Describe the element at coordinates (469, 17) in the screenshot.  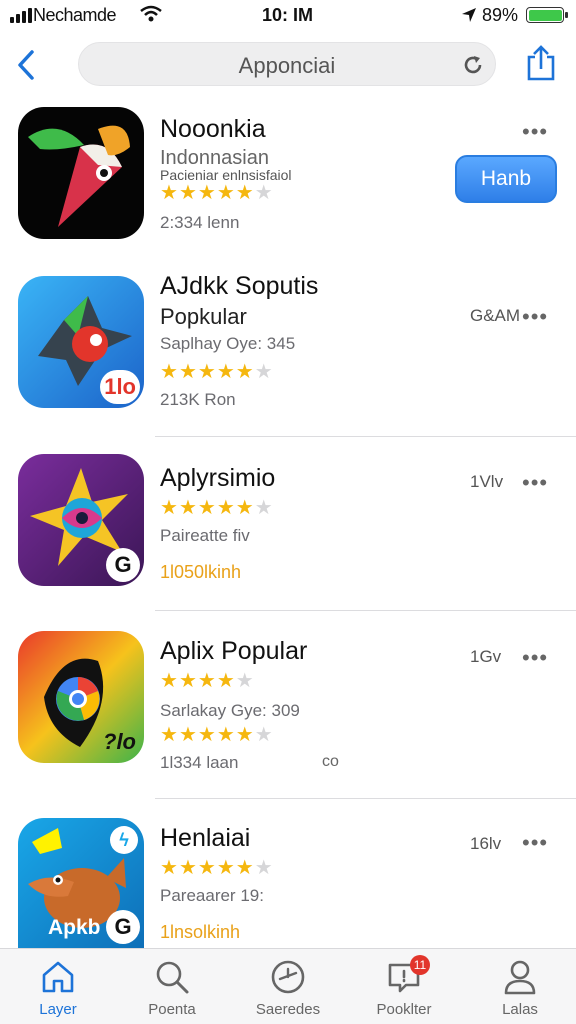
I see `location-arrow-icon` at that location.